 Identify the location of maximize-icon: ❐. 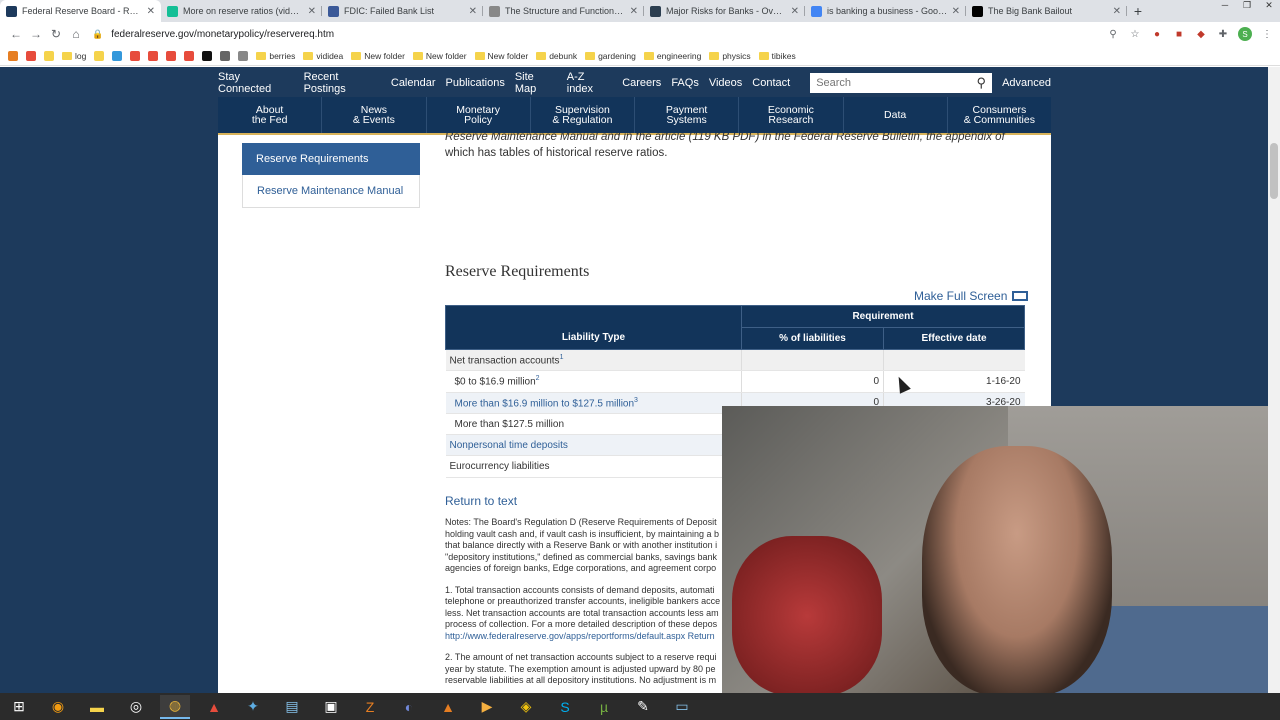
(1247, 7).